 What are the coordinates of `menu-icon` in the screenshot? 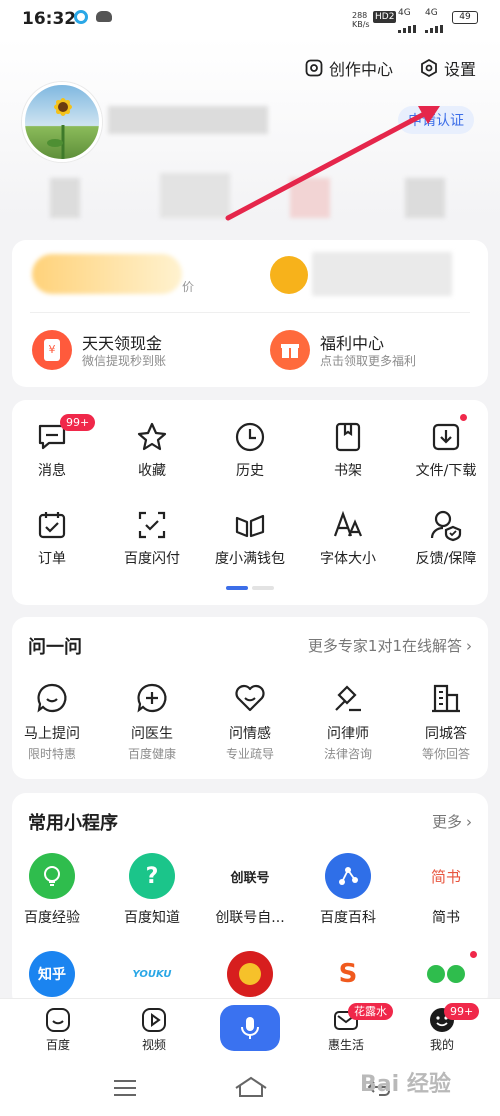 It's located at (125, 1088).